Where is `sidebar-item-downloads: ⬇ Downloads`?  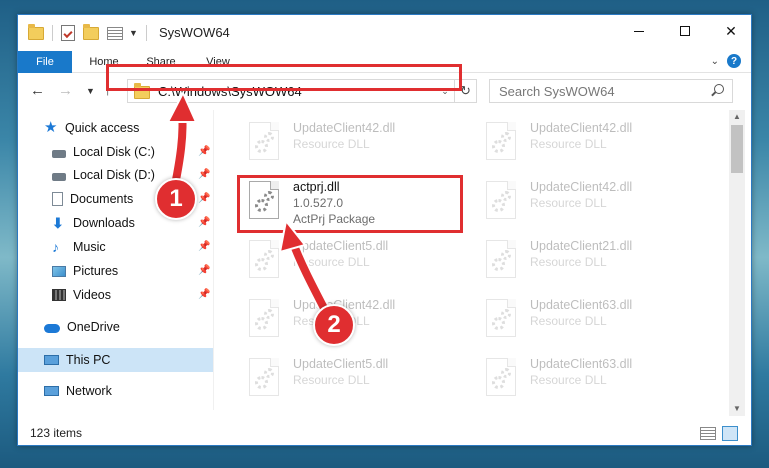 sidebar-item-downloads: ⬇ Downloads is located at coordinates (93, 223).